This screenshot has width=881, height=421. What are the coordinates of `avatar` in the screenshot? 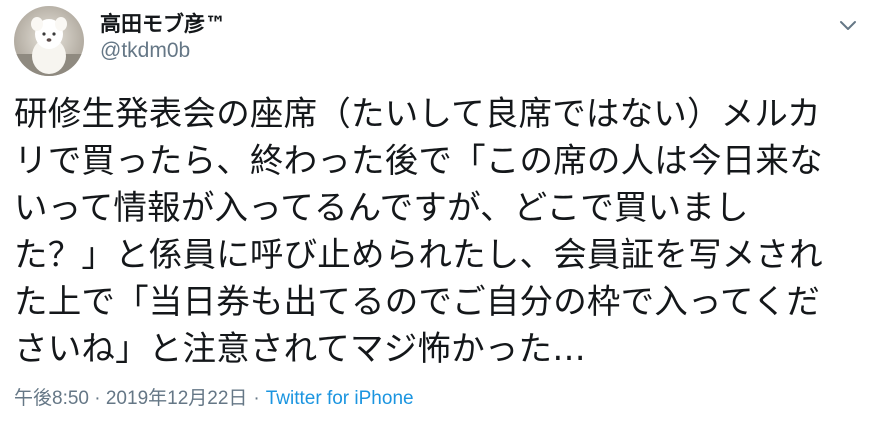 It's located at (49, 41).